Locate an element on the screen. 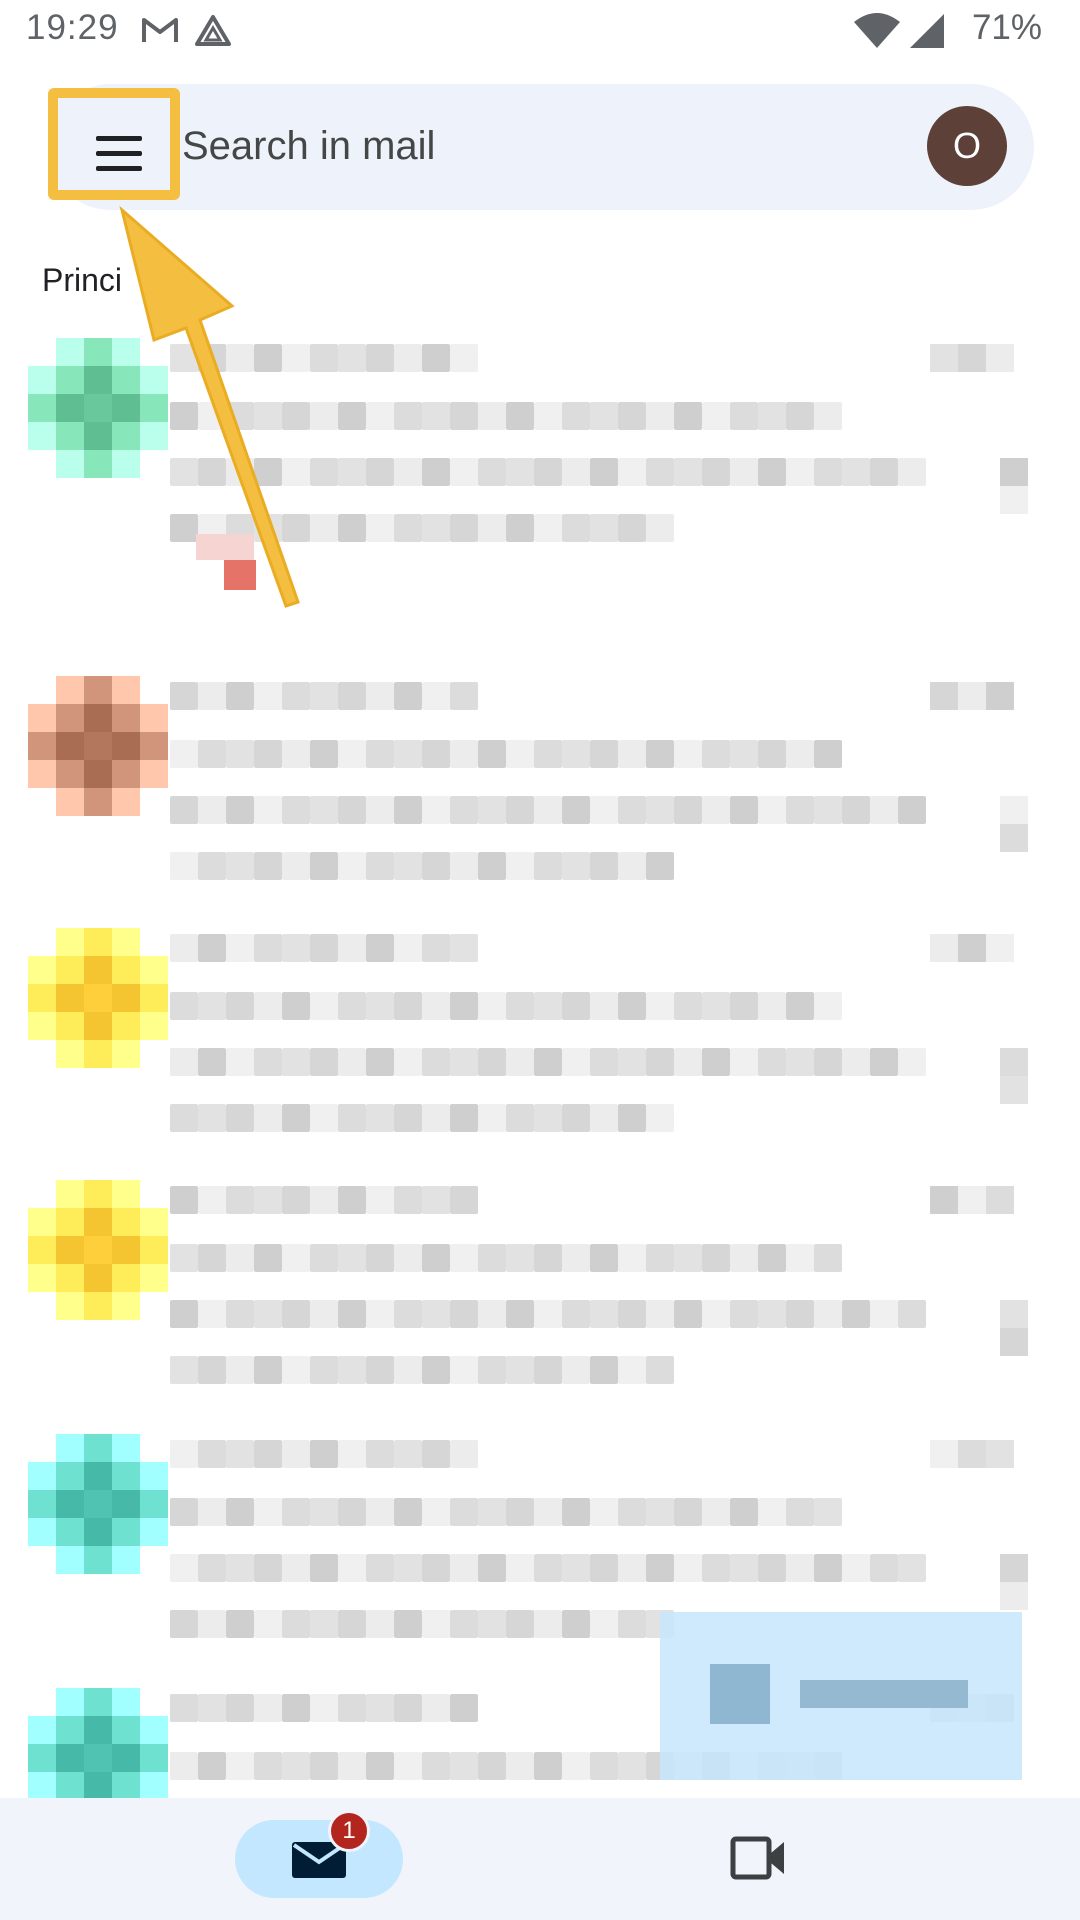 This screenshot has height=1920, width=1080. mail-tab is located at coordinates (319, 1859).